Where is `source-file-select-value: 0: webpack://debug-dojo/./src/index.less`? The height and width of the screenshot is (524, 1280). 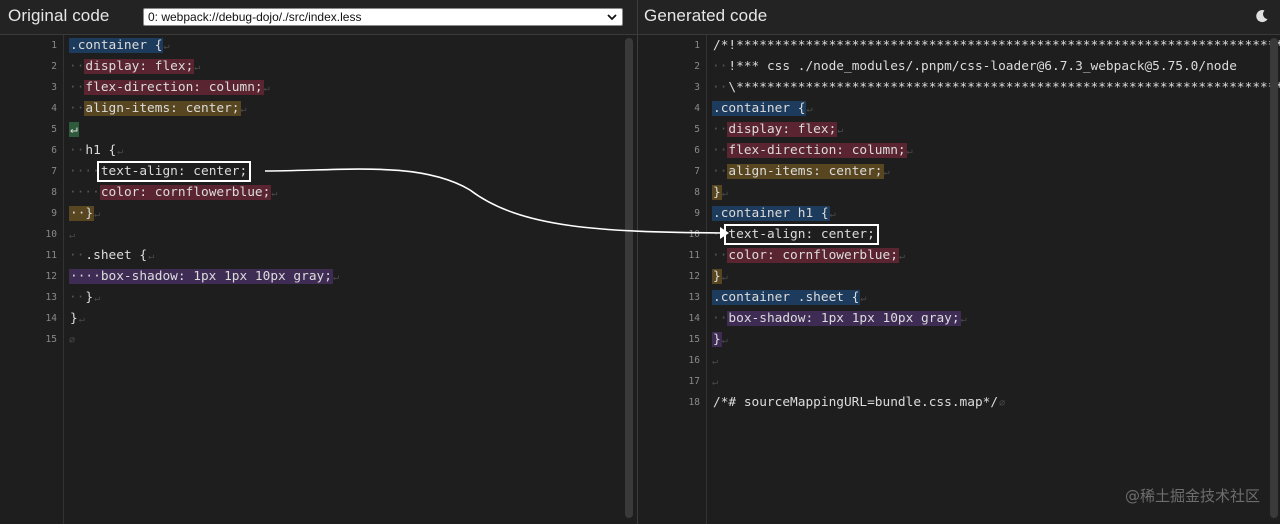 source-file-select-value: 0: webpack://debug-dojo/./src/index.less is located at coordinates (255, 17).